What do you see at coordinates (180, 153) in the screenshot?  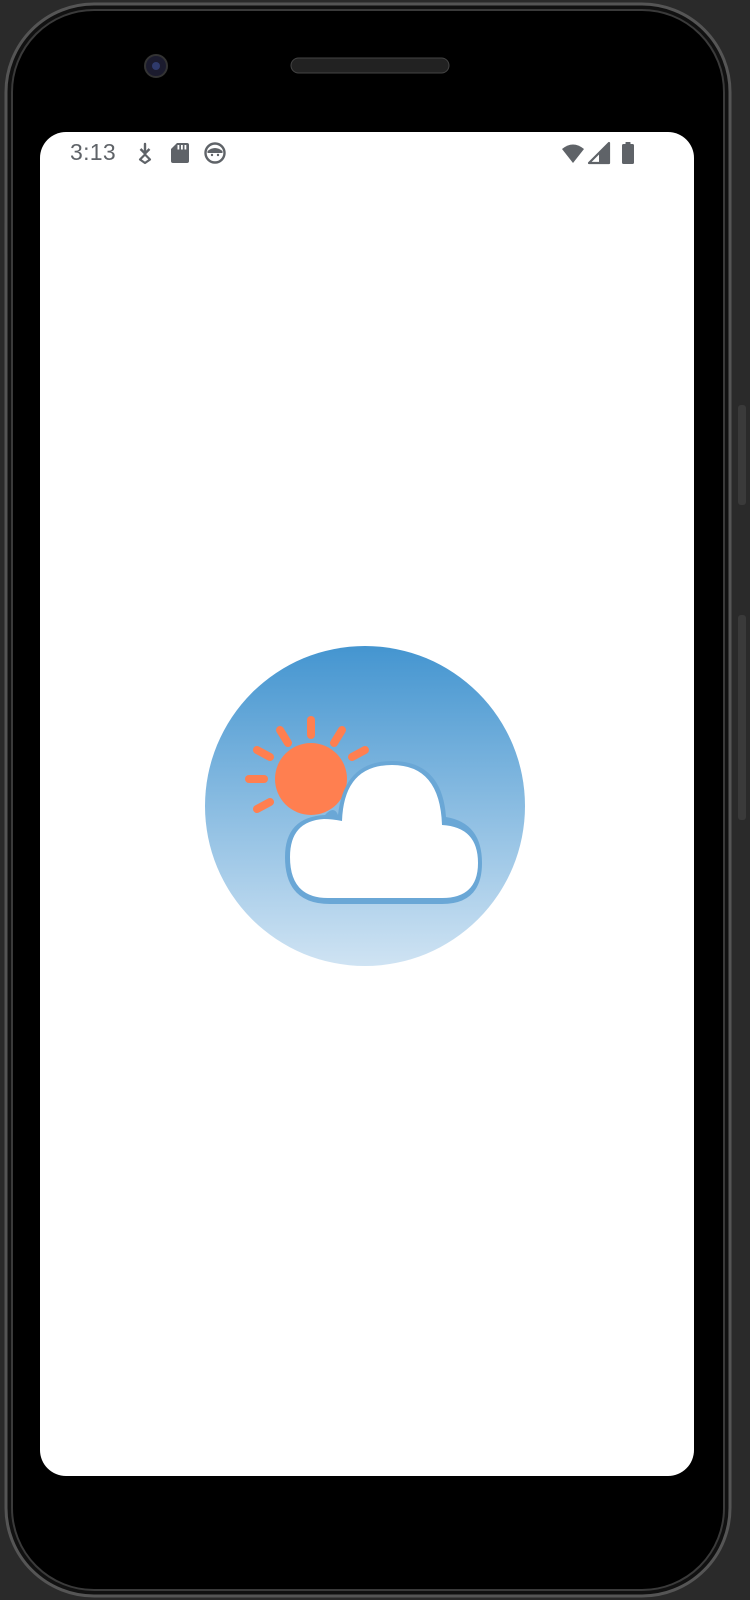 I see `sd-card-icon` at bounding box center [180, 153].